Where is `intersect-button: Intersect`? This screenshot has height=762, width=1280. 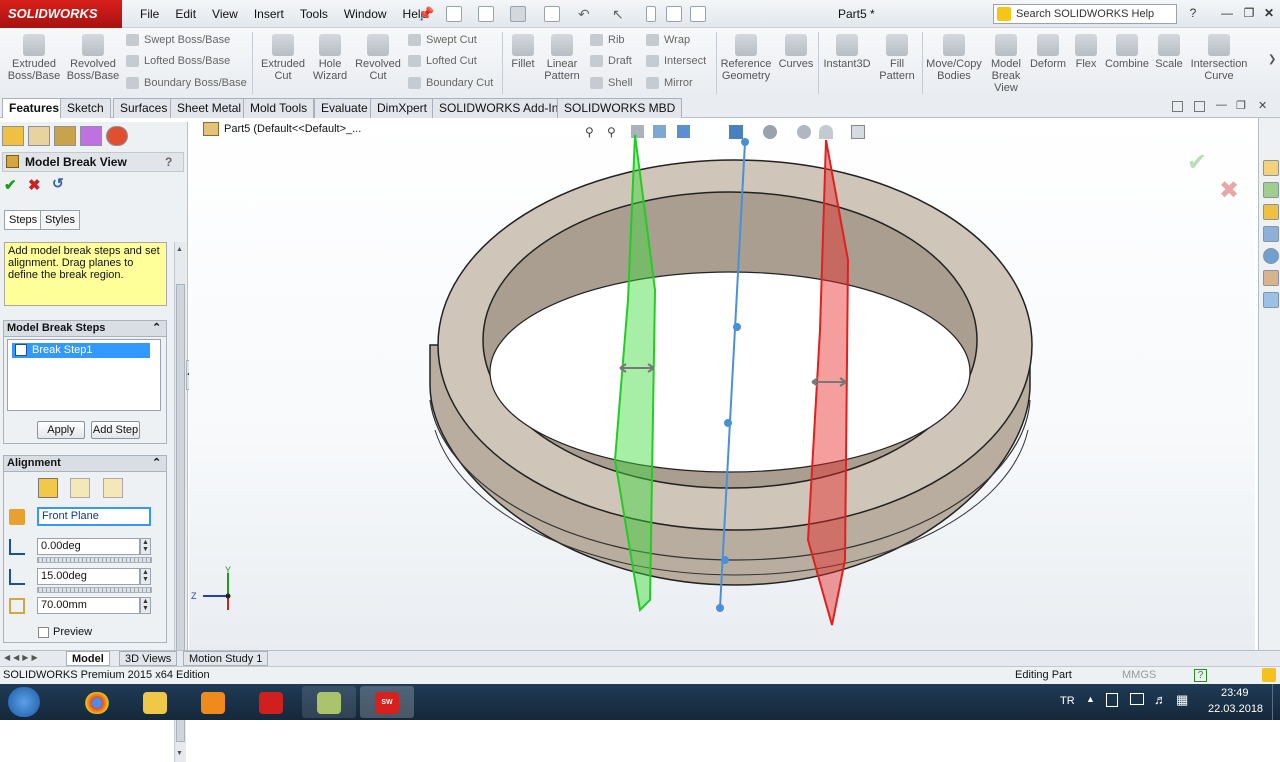 intersect-button: Intersect is located at coordinates (675, 61).